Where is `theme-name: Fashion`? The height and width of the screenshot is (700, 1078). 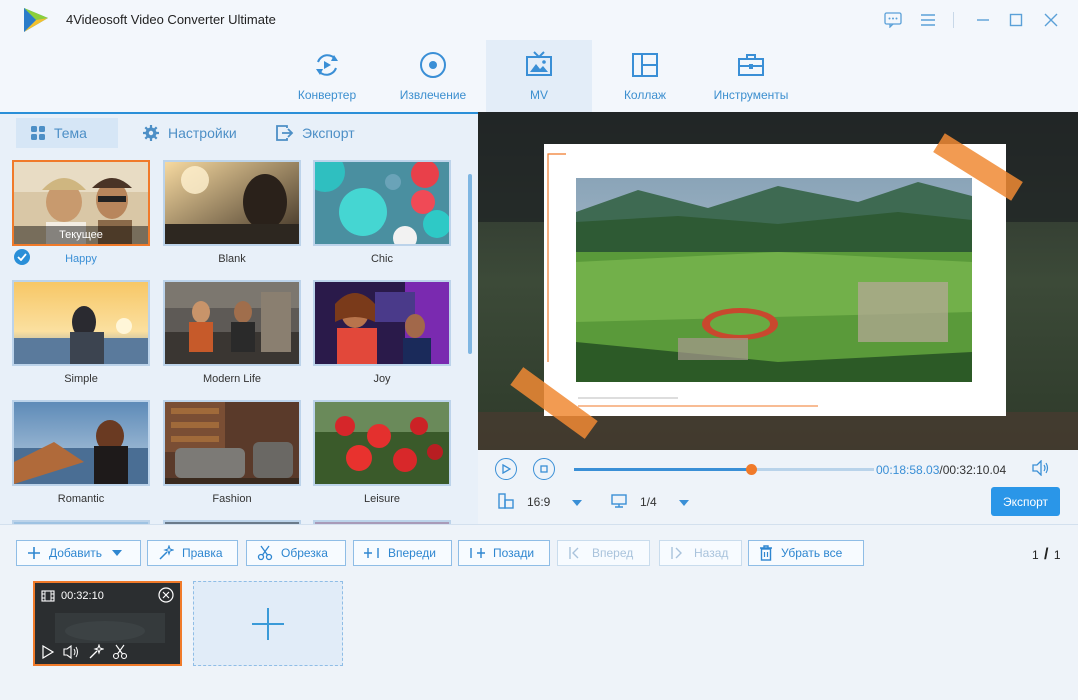 theme-name: Fashion is located at coordinates (232, 499).